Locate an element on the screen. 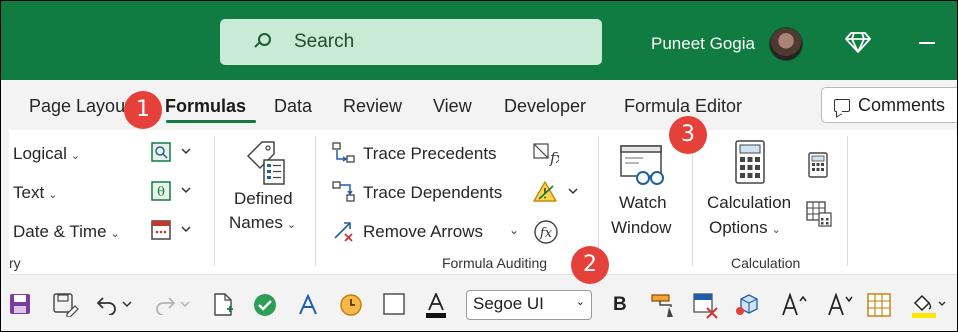 The height and width of the screenshot is (332, 958). trace-precedents-icon is located at coordinates (344, 153).